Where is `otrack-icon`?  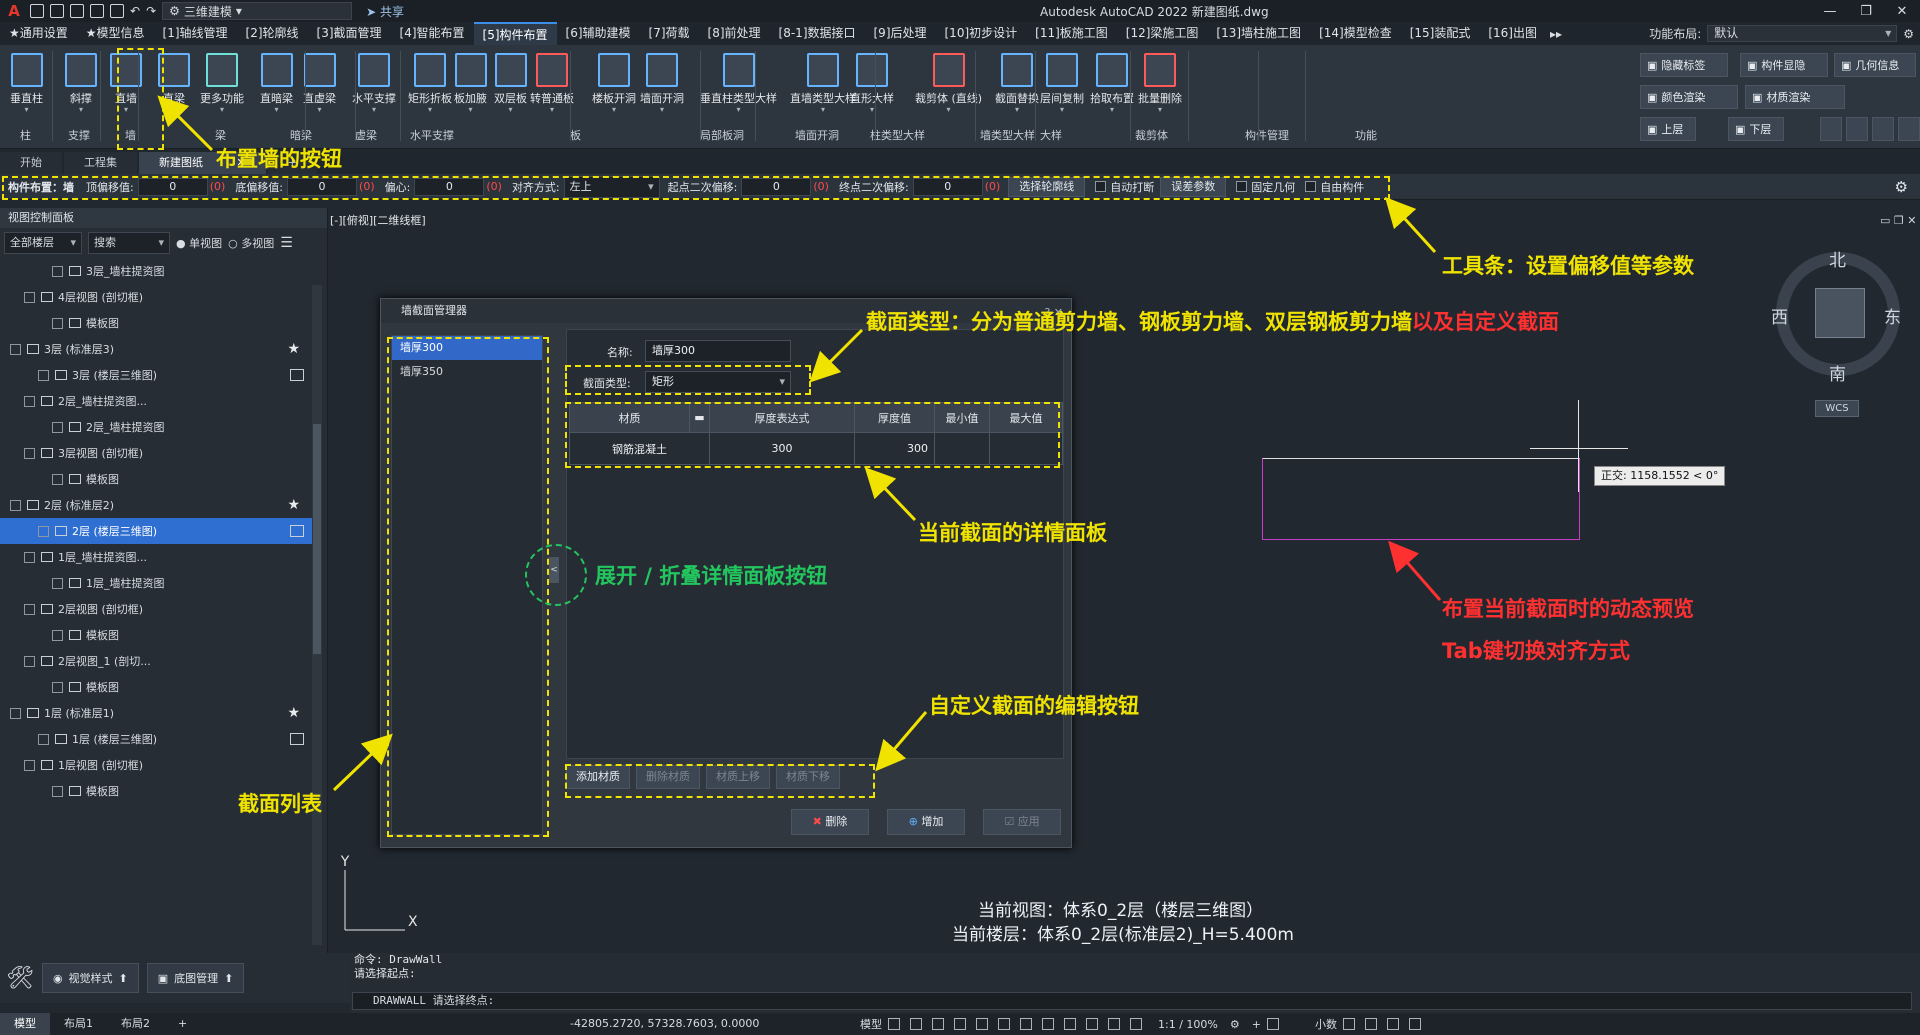
otrack-icon is located at coordinates (1004, 1024).